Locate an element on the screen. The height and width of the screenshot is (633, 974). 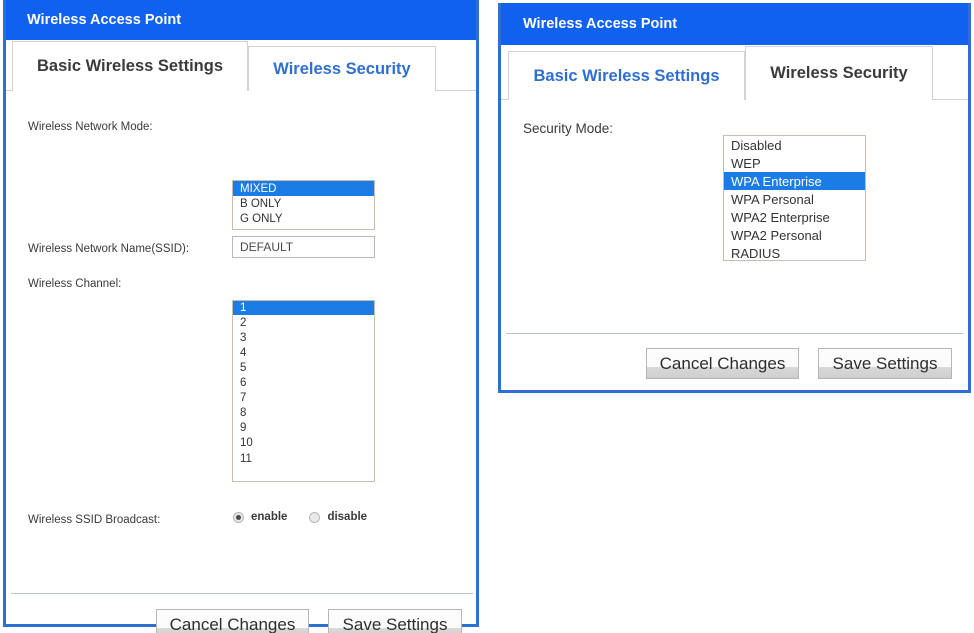
option-label: 9 is located at coordinates (243, 427).